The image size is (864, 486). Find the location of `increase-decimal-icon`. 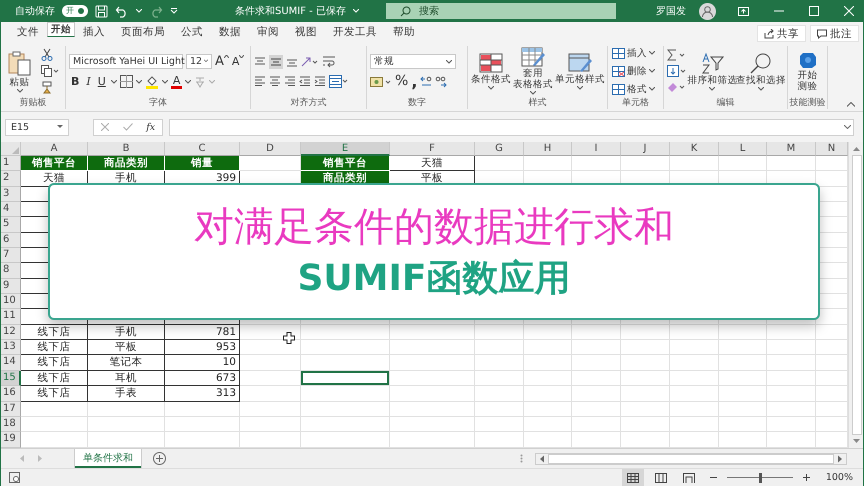

increase-decimal-icon is located at coordinates (426, 82).